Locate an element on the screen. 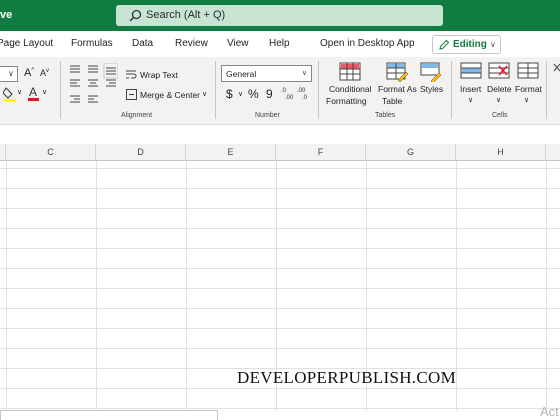 The height and width of the screenshot is (420, 560). font-size-dropdown: ∨ is located at coordinates (9, 74).